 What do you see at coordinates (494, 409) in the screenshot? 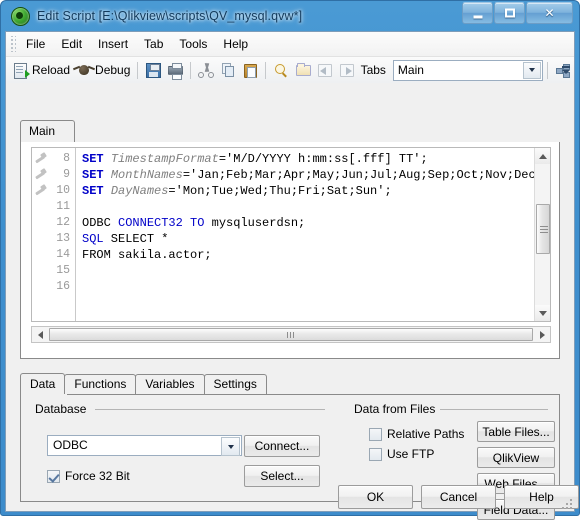
I see `data-from-files-group-line` at bounding box center [494, 409].